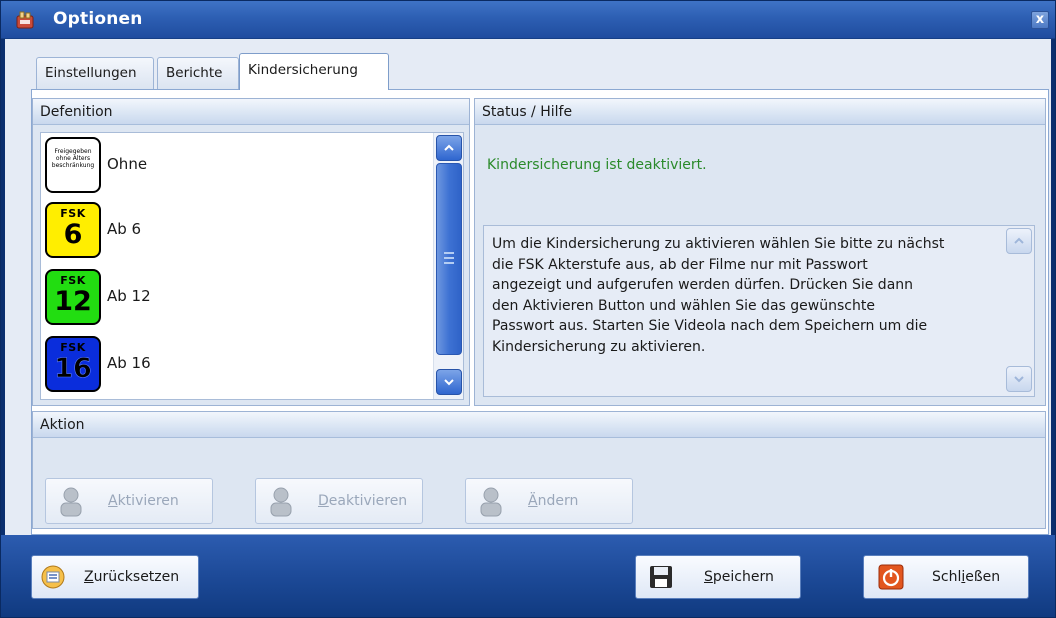  I want to click on save-button-label: Speichern, so click(739, 577).